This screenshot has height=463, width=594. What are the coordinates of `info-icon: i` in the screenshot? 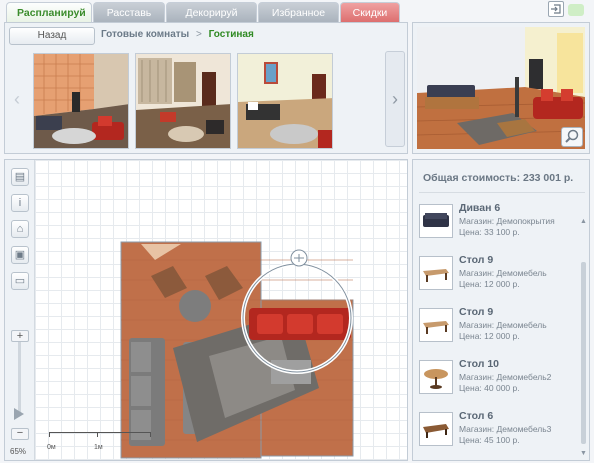 It's located at (20, 203).